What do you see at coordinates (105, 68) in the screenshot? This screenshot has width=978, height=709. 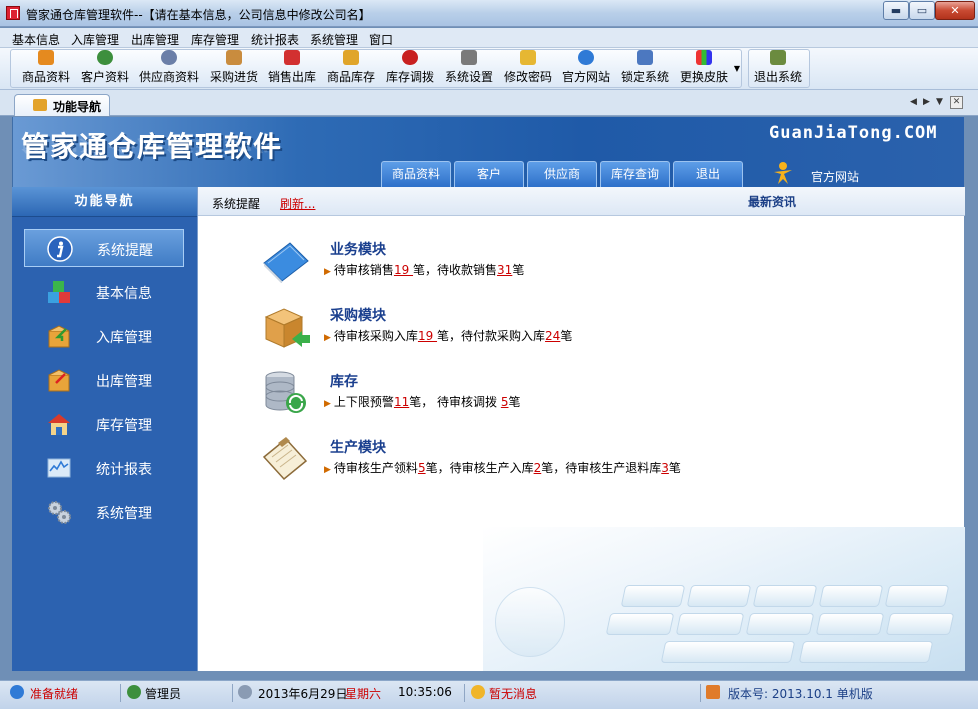 I see `toolbar-customer-button: 客户资料` at bounding box center [105, 68].